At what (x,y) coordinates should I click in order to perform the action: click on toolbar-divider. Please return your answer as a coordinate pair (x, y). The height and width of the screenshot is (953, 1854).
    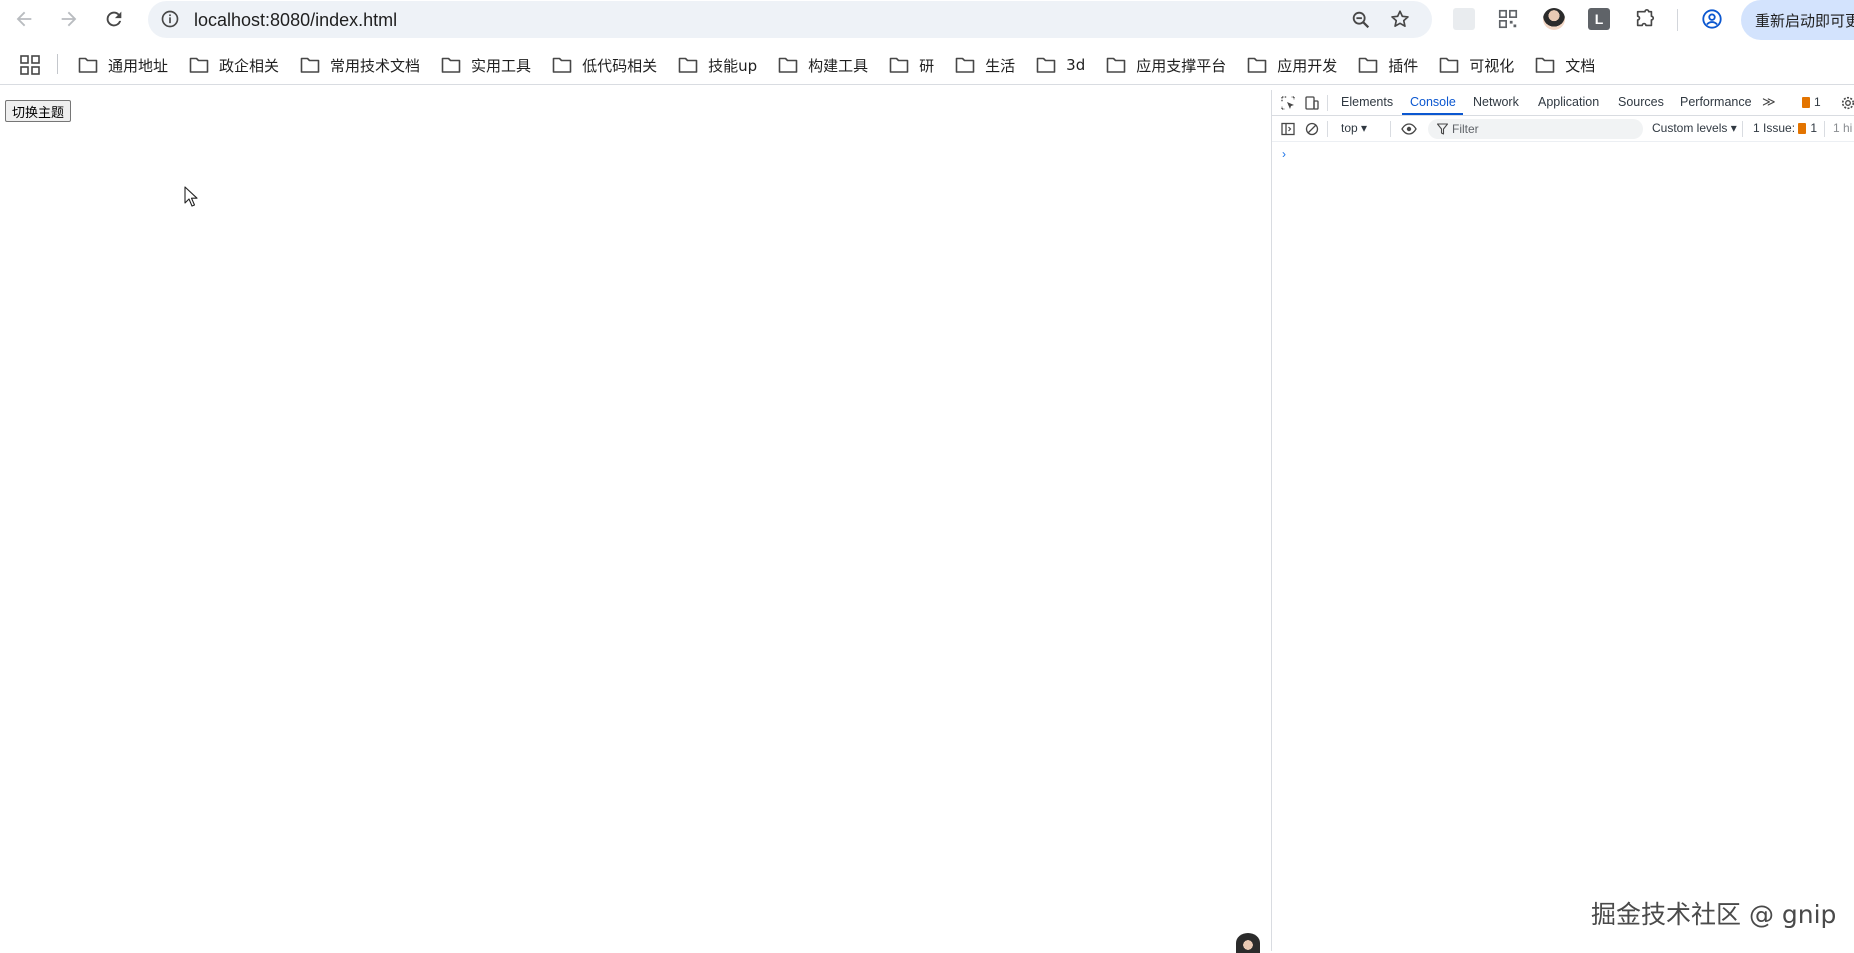
    Looking at the image, I should click on (1677, 20).